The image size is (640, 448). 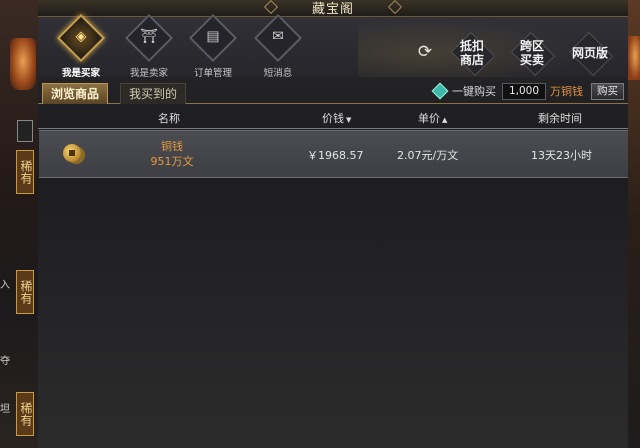 I want to click on button-label: 商店, so click(x=471, y=60).